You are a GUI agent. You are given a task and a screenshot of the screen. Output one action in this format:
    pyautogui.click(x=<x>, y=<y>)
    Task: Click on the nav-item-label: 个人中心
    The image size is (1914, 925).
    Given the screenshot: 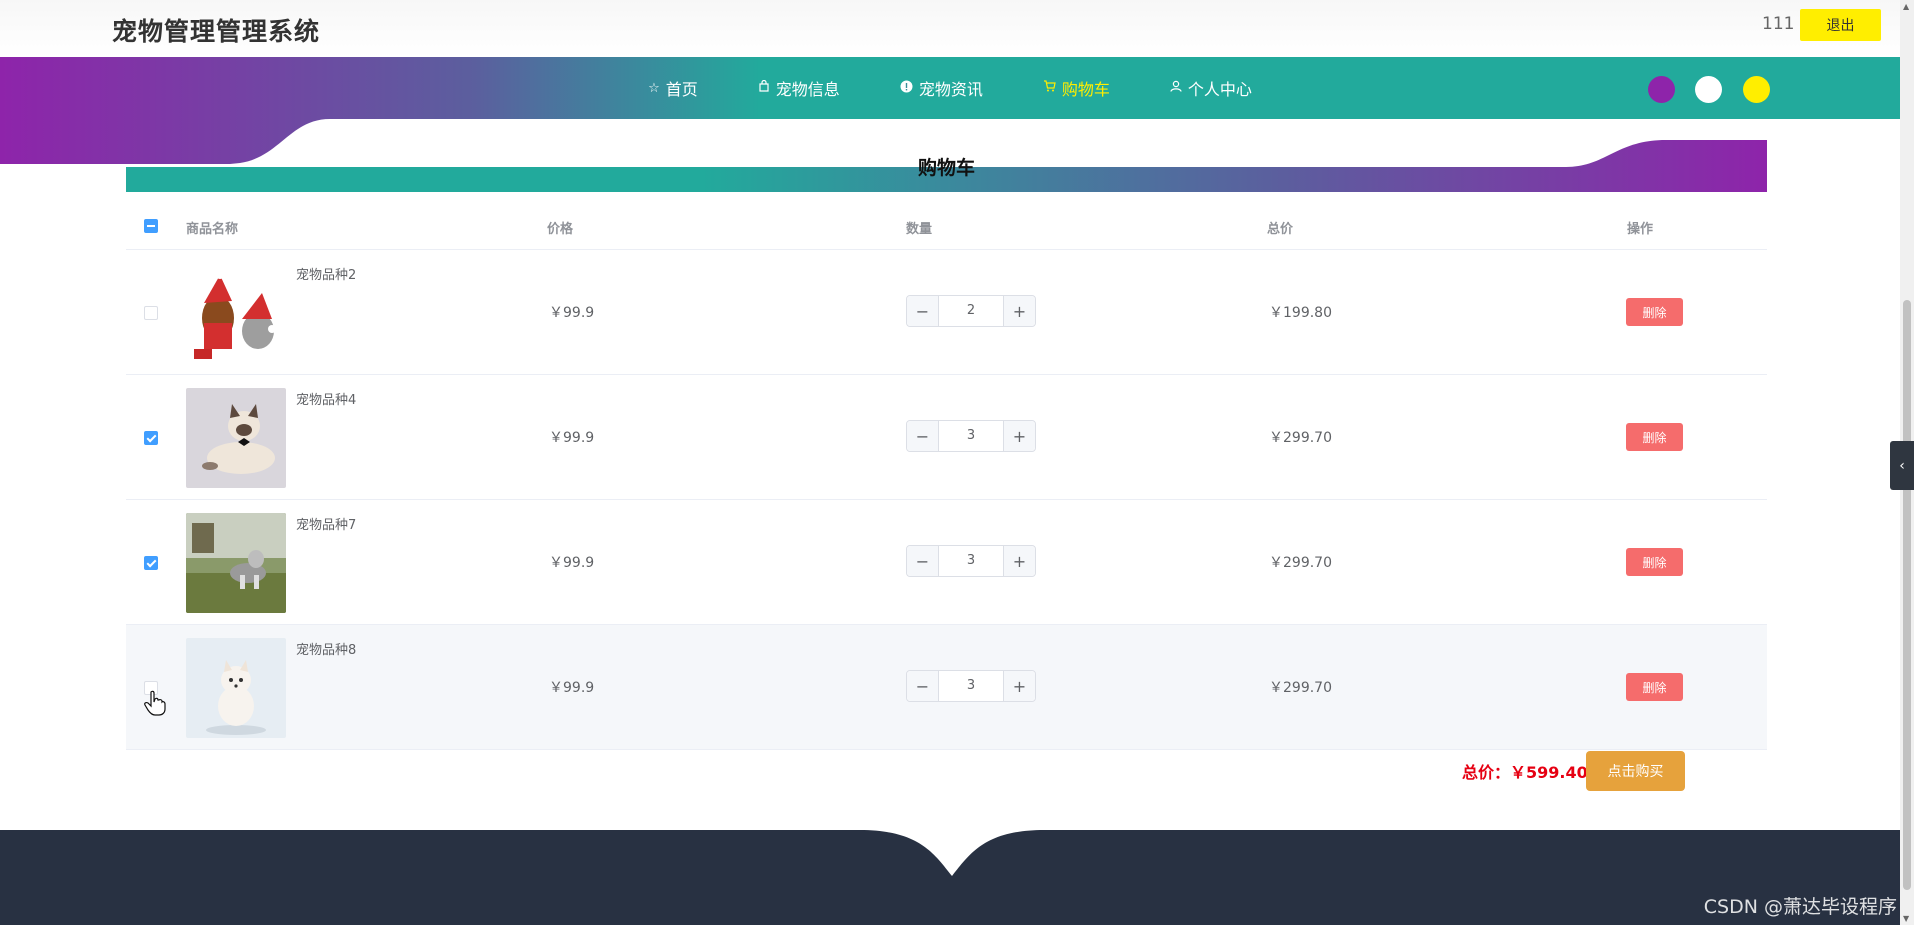 What is the action you would take?
    pyautogui.click(x=1219, y=89)
    